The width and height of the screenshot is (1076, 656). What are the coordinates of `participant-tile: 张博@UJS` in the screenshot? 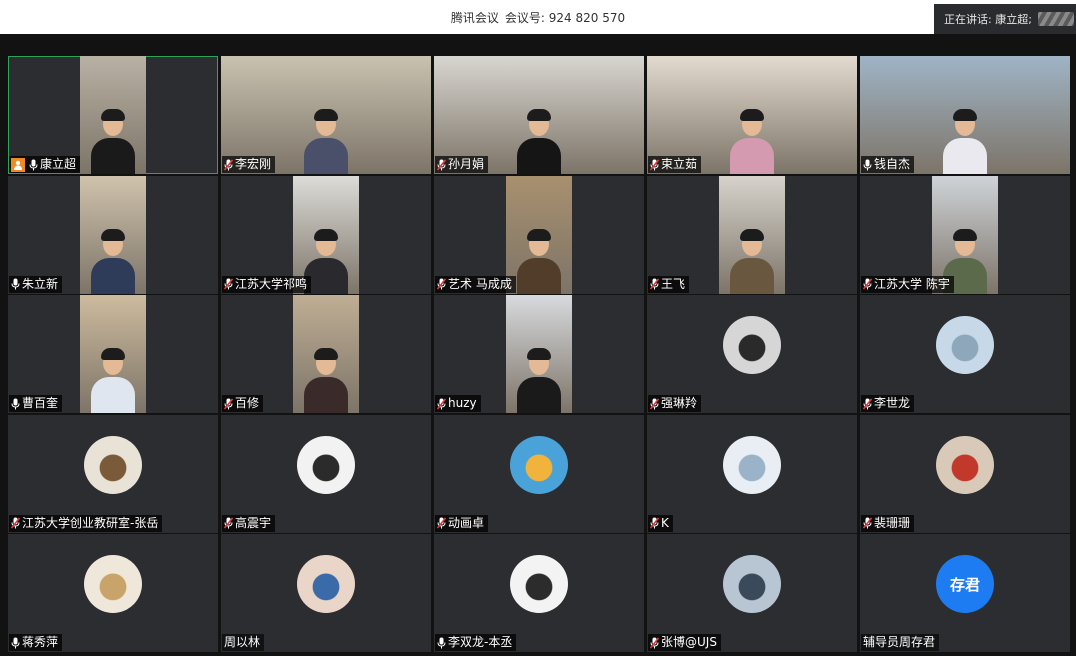 It's located at (752, 593).